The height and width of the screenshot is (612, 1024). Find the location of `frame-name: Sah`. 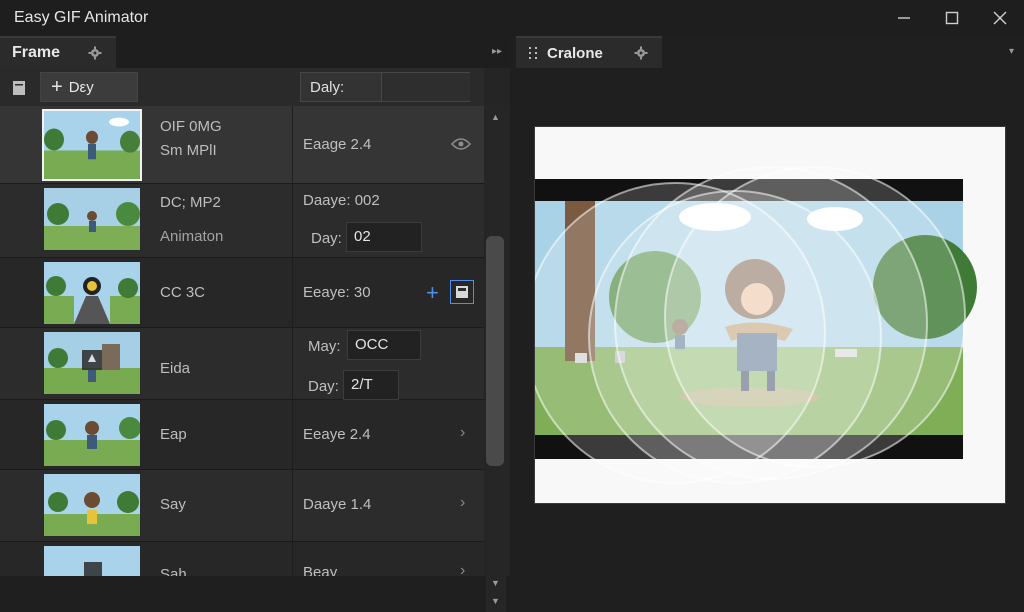

frame-name: Sah is located at coordinates (173, 571).